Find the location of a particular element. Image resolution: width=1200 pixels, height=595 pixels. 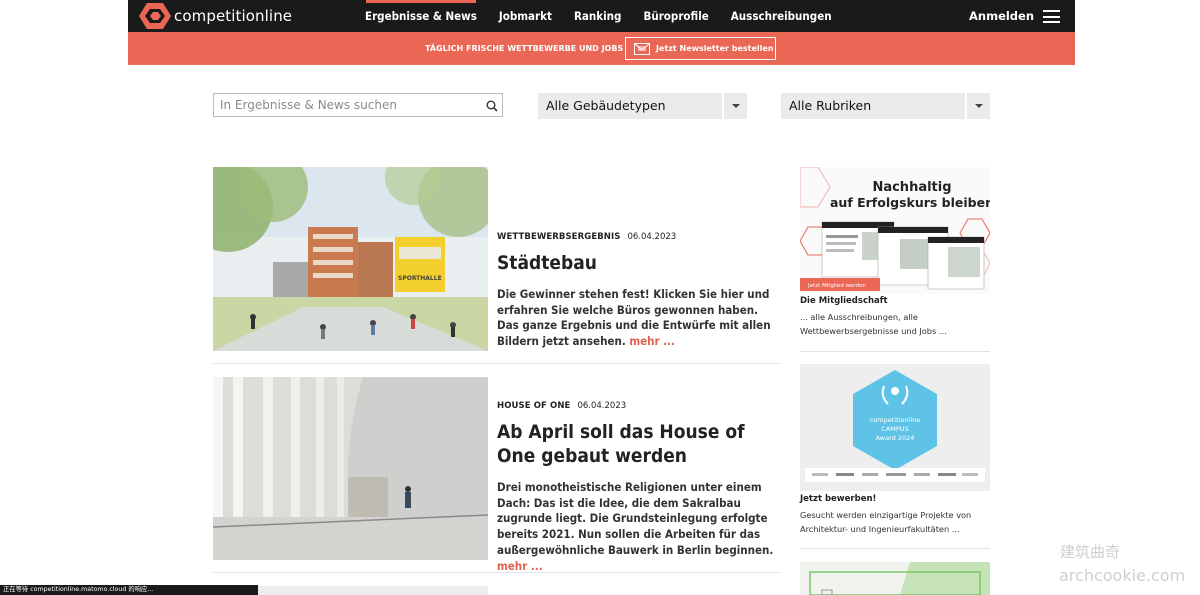

watermark: 建筑曲奇 archcookie.com is located at coordinates (1122, 564).